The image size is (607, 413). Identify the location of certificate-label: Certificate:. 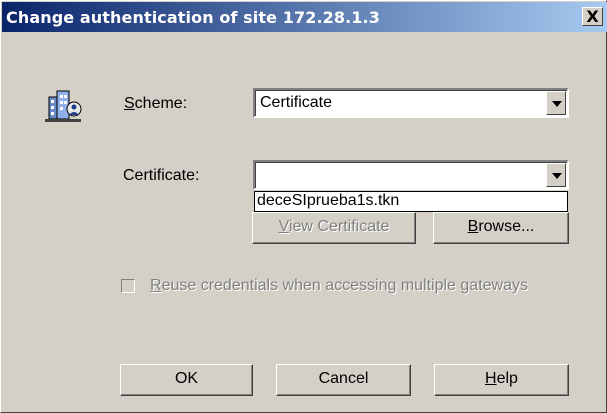
(161, 175).